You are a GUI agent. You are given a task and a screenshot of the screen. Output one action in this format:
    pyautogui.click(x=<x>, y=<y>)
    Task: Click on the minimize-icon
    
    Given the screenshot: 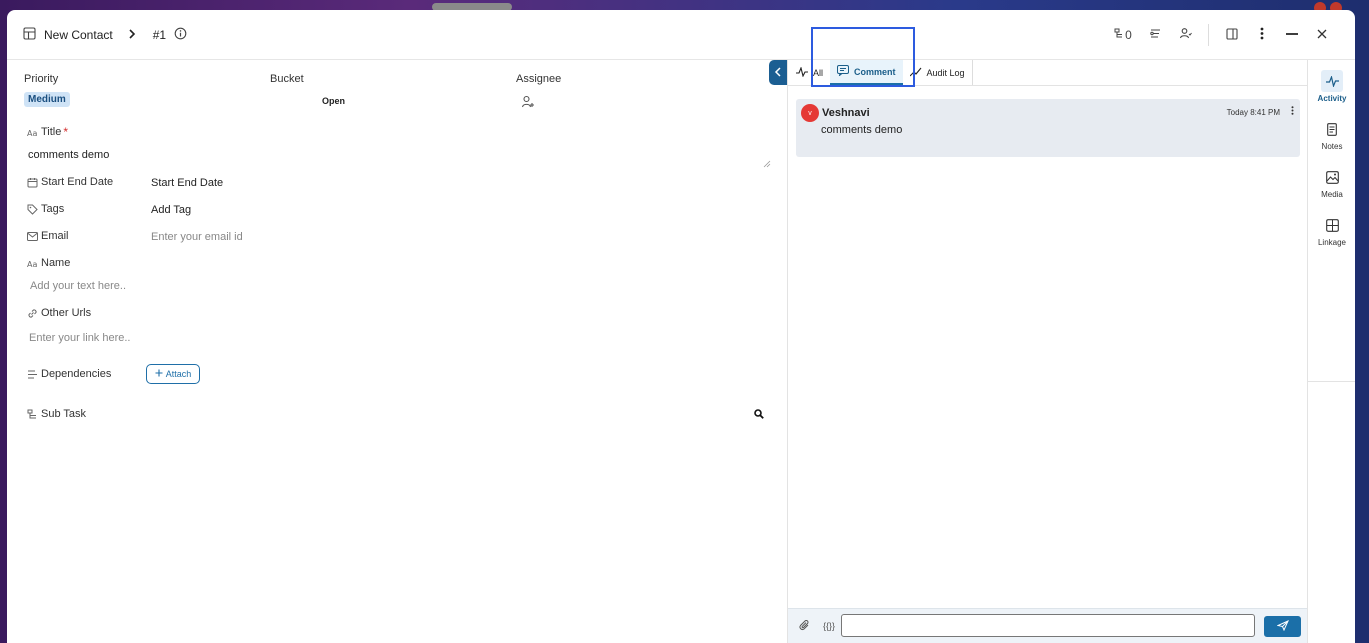 What is the action you would take?
    pyautogui.click(x=1292, y=35)
    